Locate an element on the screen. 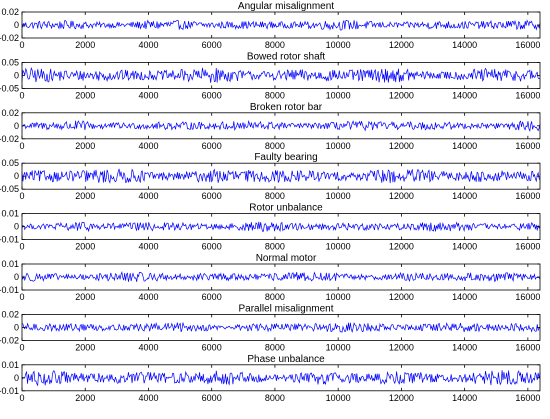 The width and height of the screenshot is (550, 419). subplot-title: Rotor unbalance is located at coordinates (286, 208).